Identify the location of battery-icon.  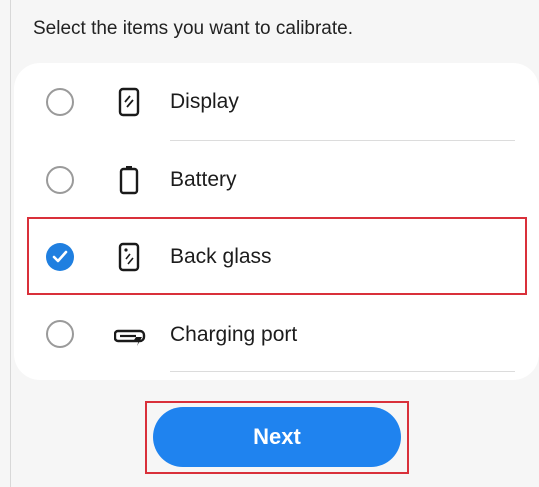
(129, 180).